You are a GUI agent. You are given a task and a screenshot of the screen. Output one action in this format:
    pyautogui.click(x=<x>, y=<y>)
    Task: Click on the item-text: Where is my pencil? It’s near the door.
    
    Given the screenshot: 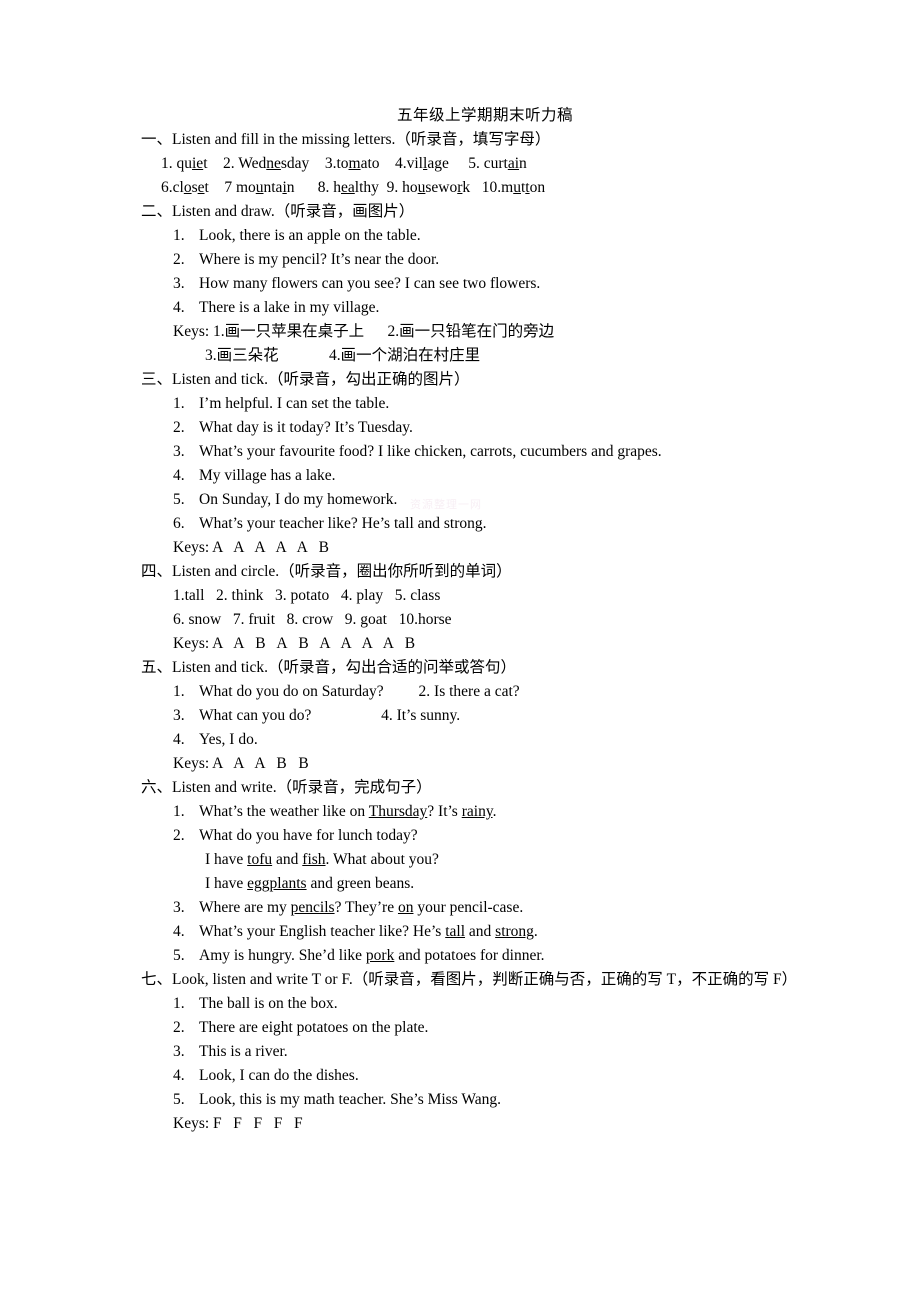 What is the action you would take?
    pyautogui.click(x=319, y=259)
    